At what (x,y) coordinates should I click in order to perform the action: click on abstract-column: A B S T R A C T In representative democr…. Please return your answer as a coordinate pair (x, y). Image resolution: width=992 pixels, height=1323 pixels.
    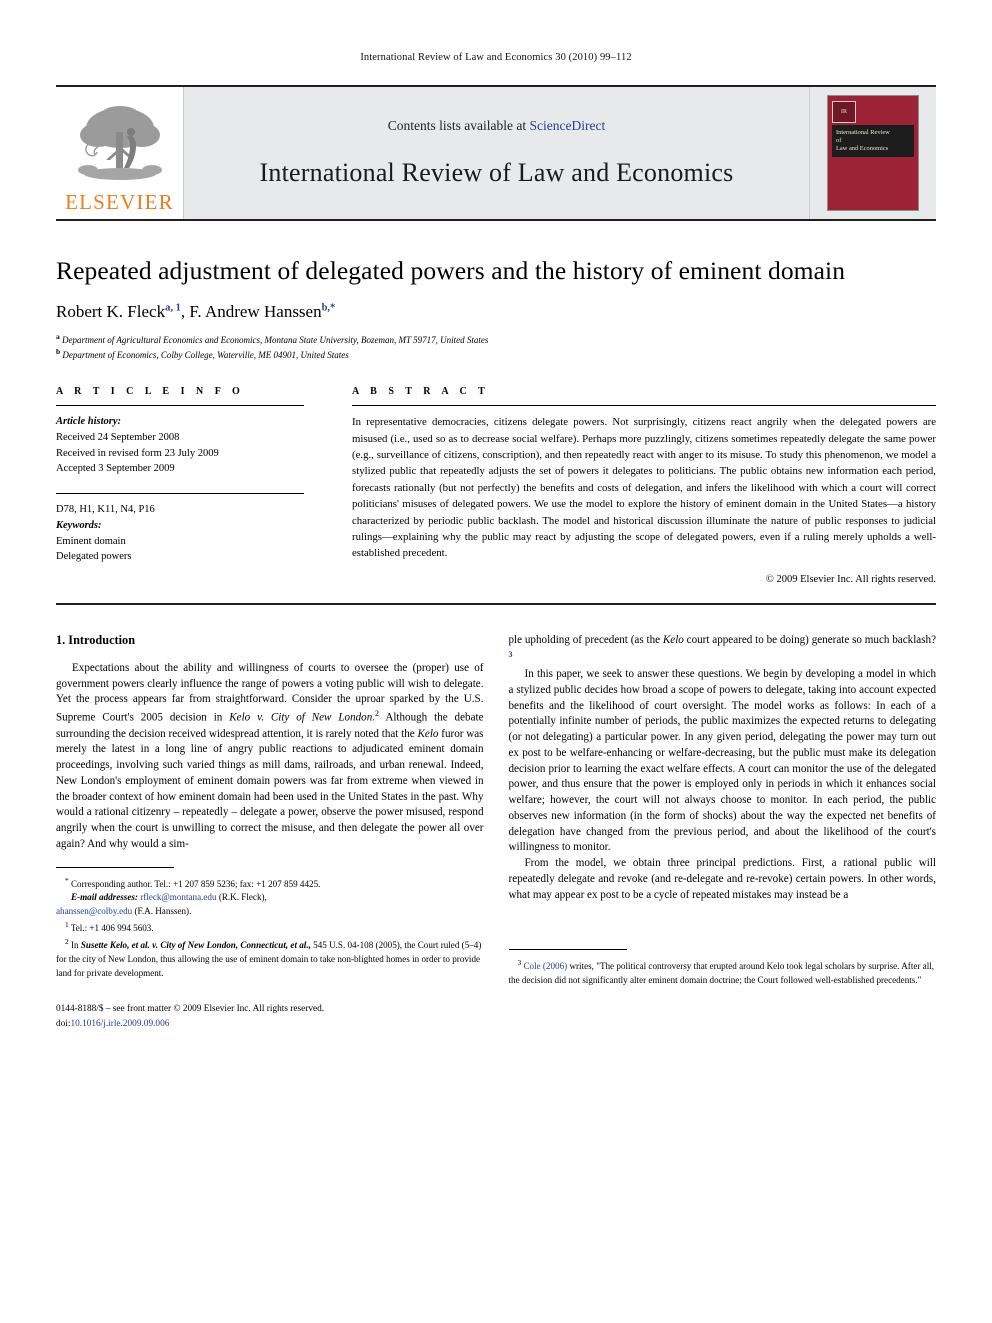
    Looking at the image, I should click on (644, 485).